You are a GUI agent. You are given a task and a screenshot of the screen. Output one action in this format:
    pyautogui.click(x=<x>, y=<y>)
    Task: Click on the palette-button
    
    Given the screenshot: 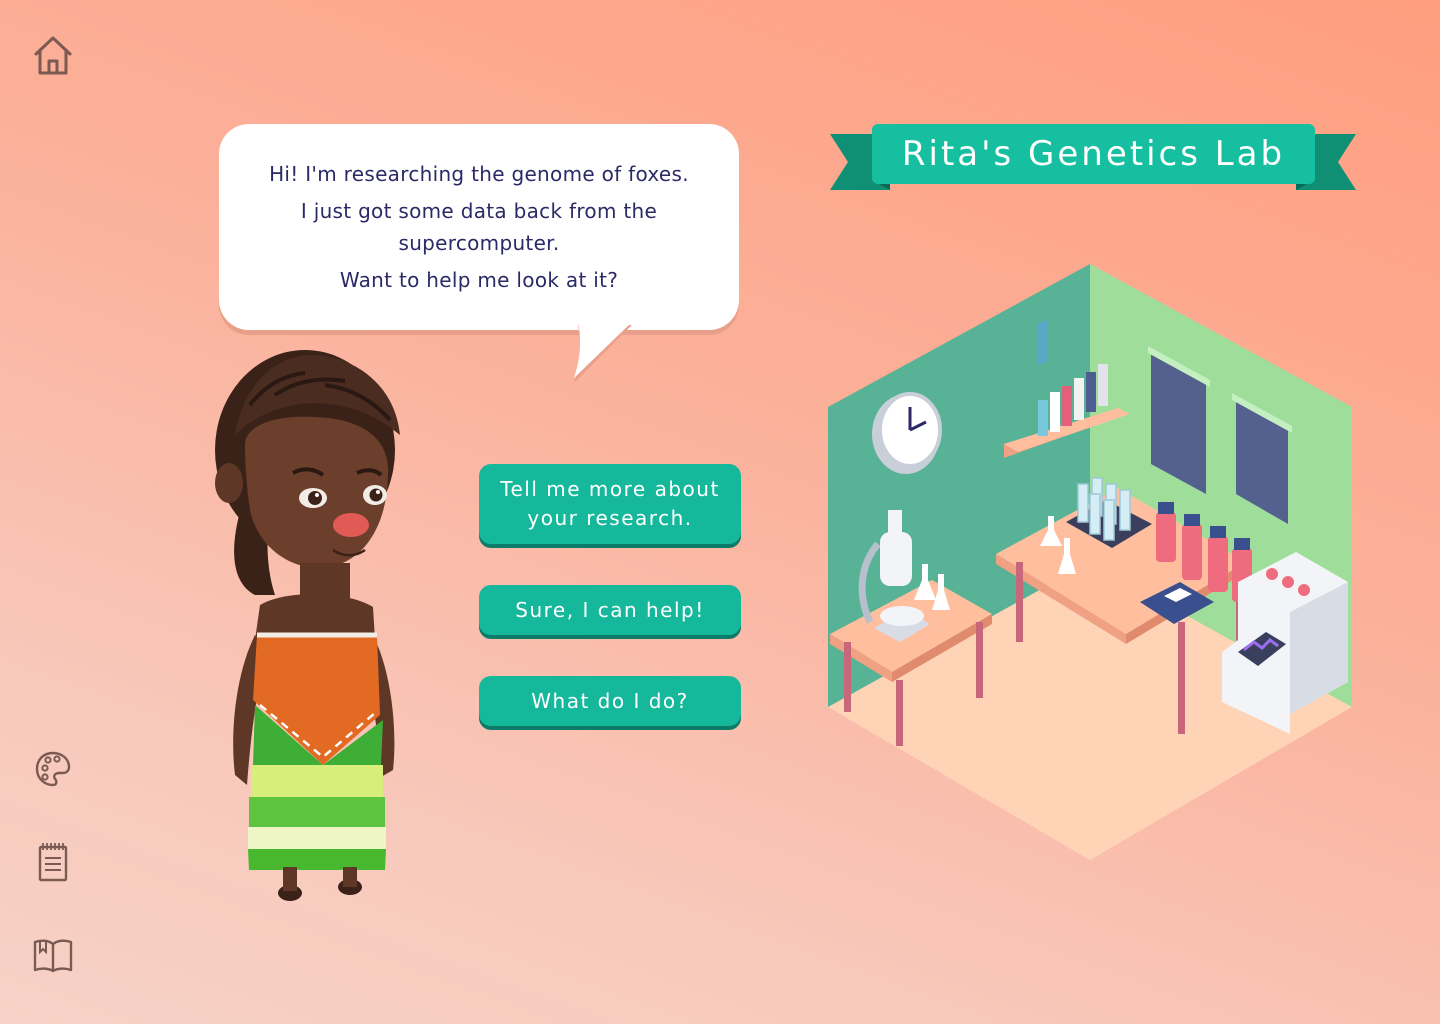 What is the action you would take?
    pyautogui.click(x=53, y=769)
    